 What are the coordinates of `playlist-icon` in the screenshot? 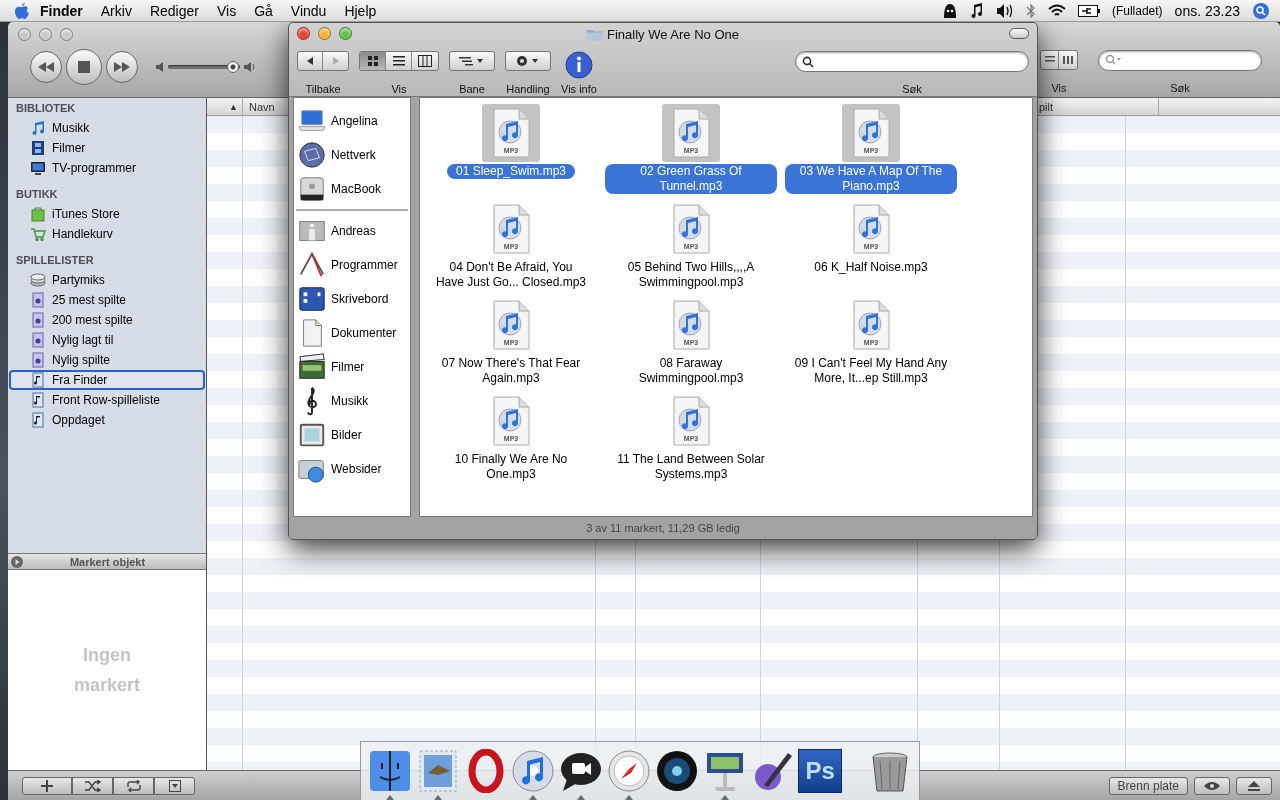 It's located at (38, 420).